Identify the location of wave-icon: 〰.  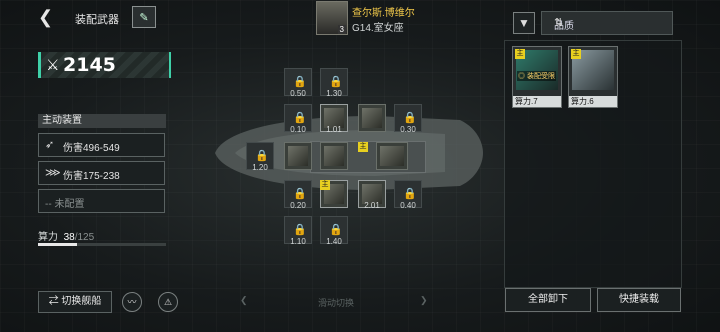
(132, 302).